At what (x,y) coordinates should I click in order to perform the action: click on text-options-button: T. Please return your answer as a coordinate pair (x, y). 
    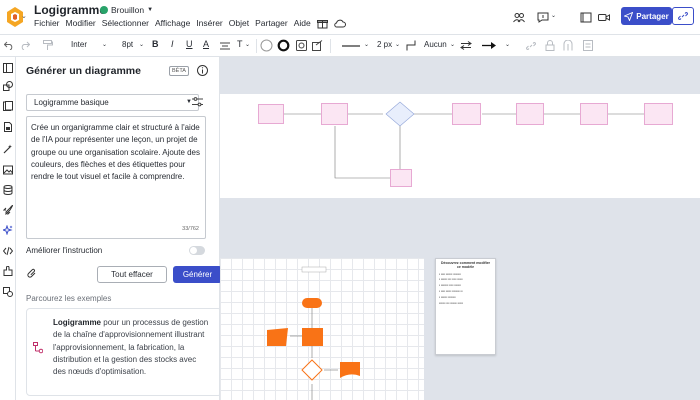
    Looking at the image, I should click on (240, 44).